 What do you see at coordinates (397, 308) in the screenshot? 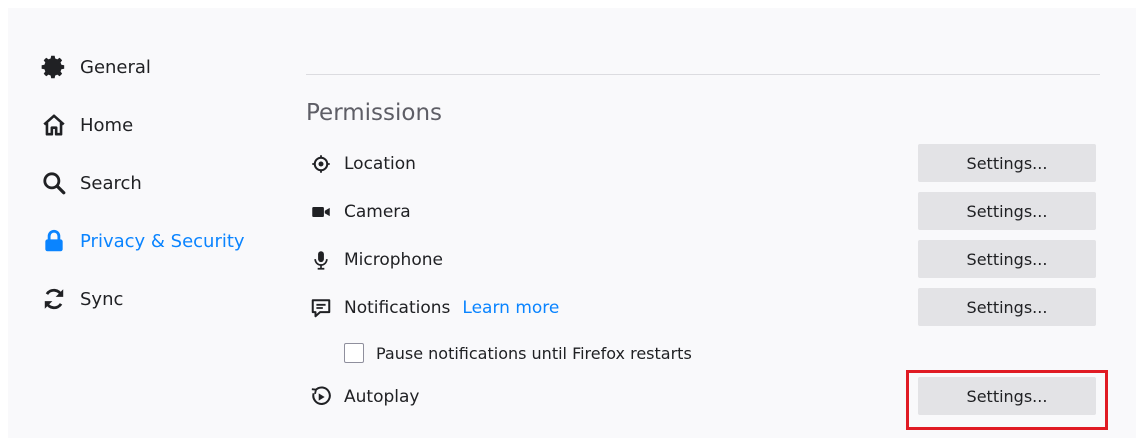
I see `permission-label: Notifications` at bounding box center [397, 308].